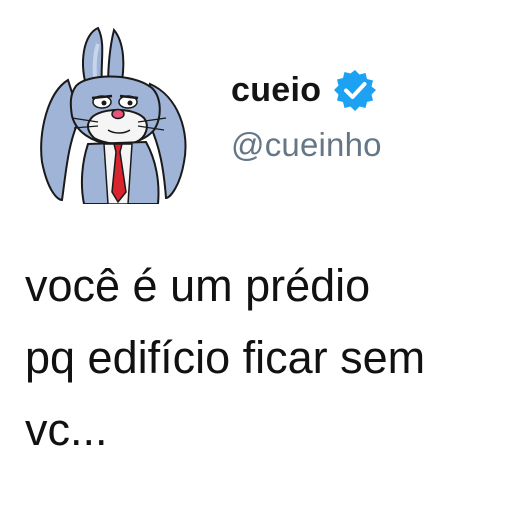 Image resolution: width=512 pixels, height=512 pixels. What do you see at coordinates (113, 115) in the screenshot?
I see `bugs-bunny-avatar-icon` at bounding box center [113, 115].